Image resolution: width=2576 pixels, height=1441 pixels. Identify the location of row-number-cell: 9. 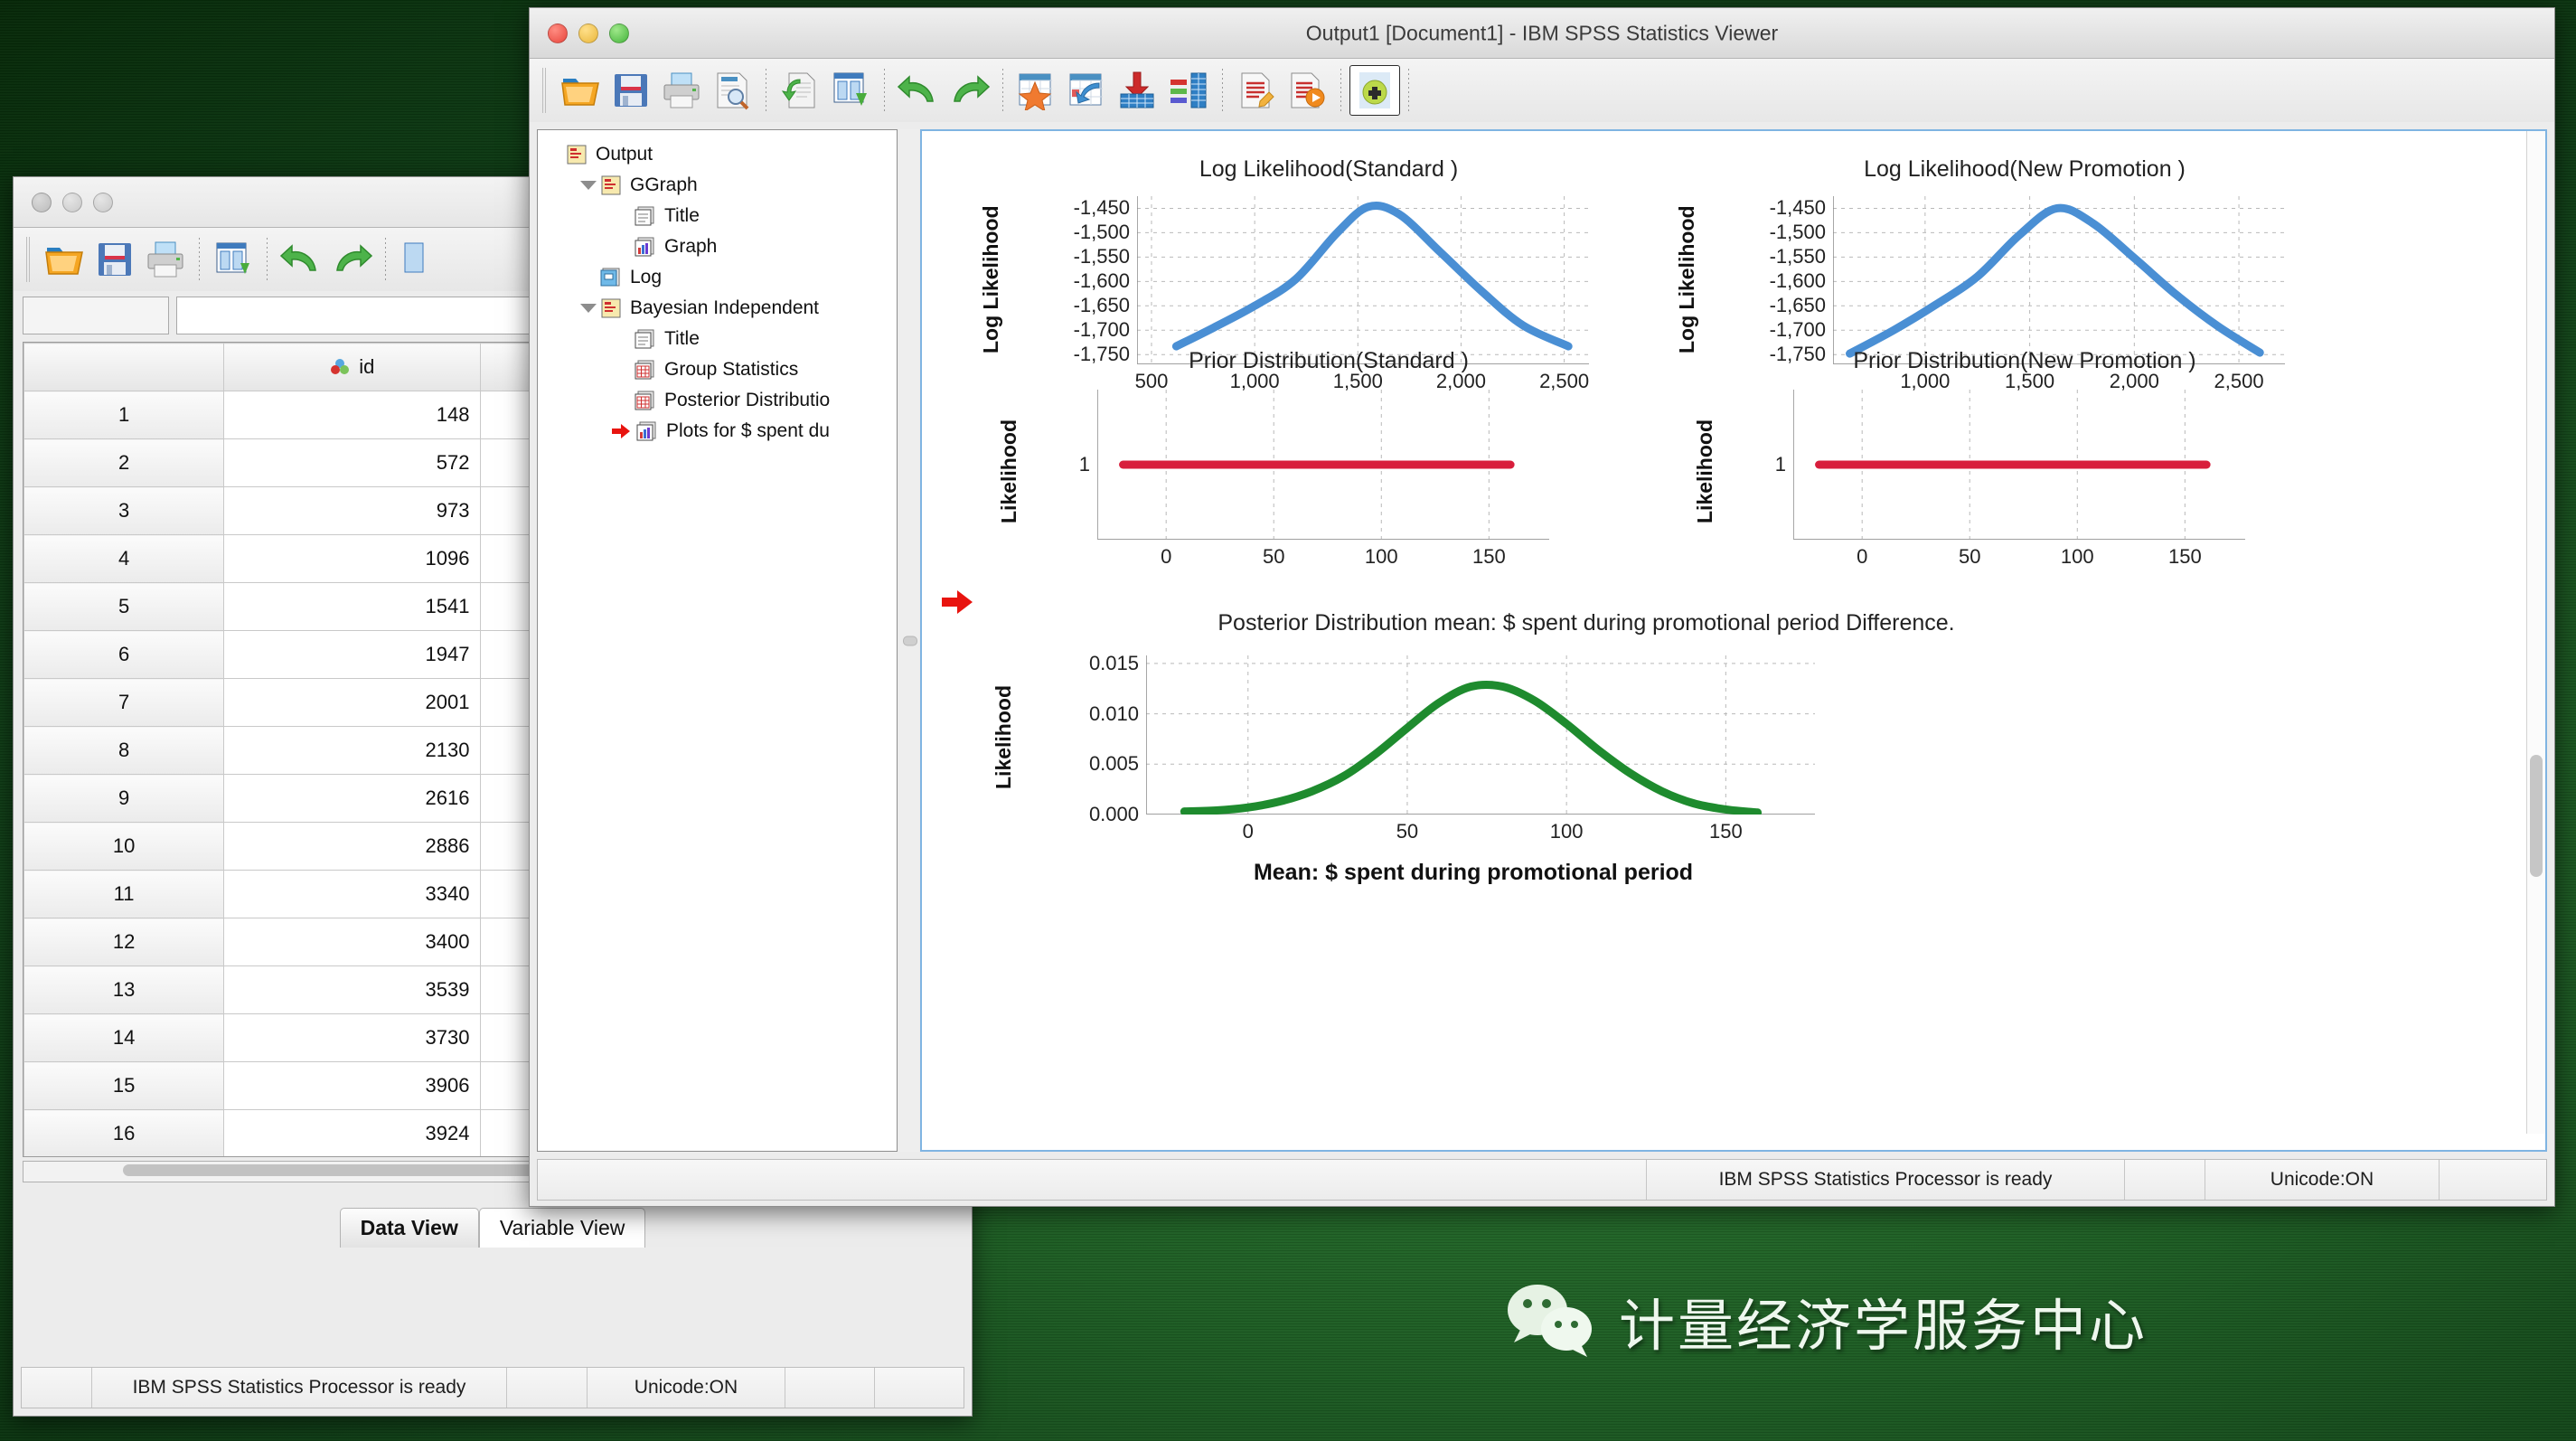
(124, 798).